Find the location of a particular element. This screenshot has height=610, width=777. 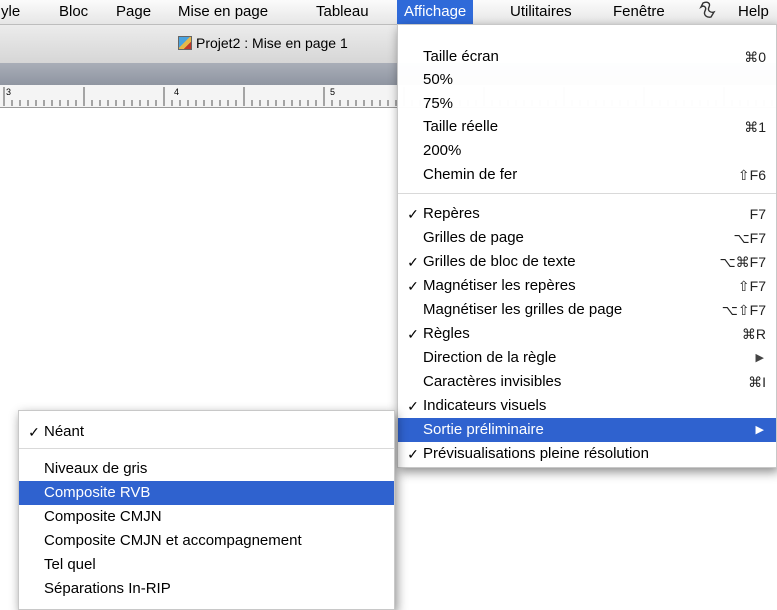

affichage-menu-item-label: 50% is located at coordinates (438, 79).